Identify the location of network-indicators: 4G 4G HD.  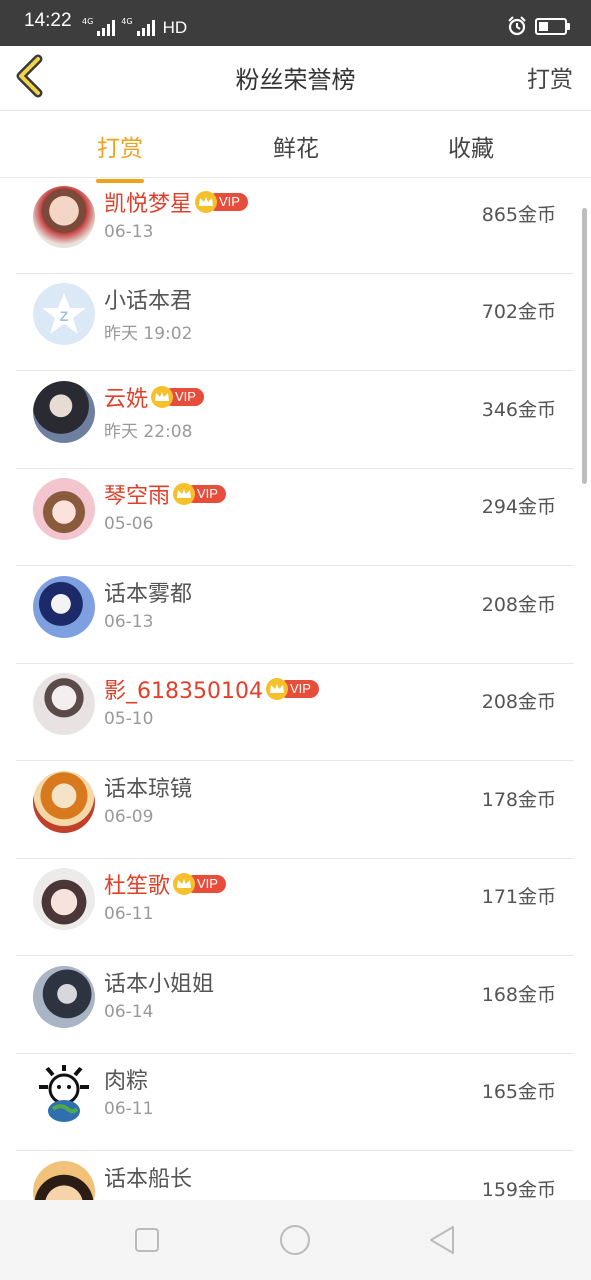
(135, 27).